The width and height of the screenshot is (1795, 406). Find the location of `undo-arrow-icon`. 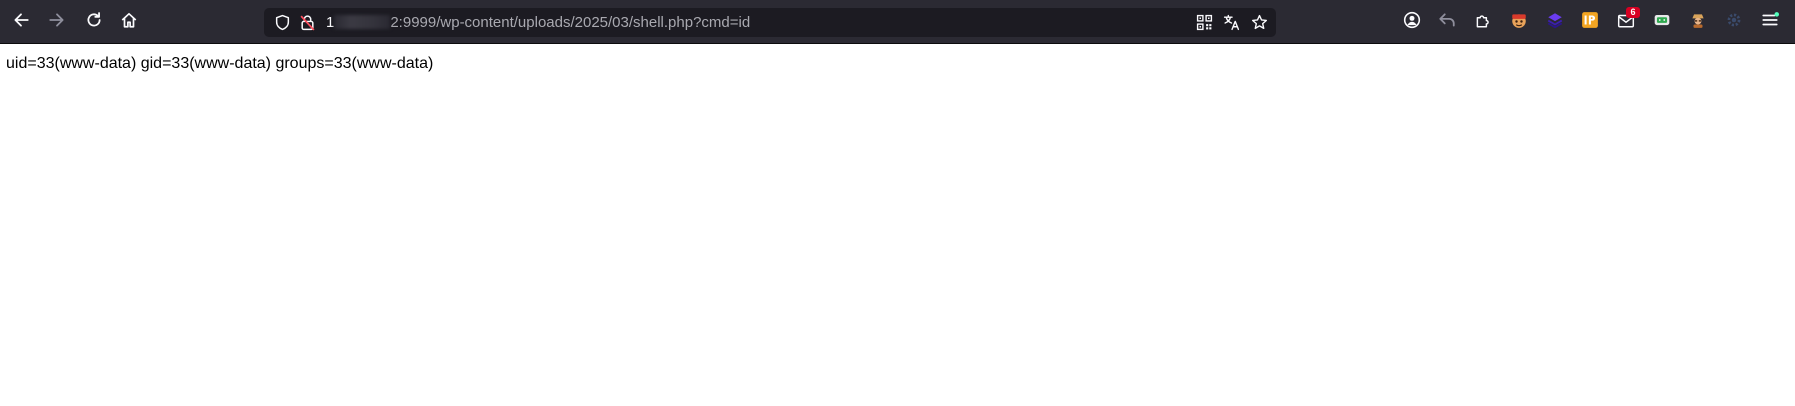

undo-arrow-icon is located at coordinates (1447, 22).